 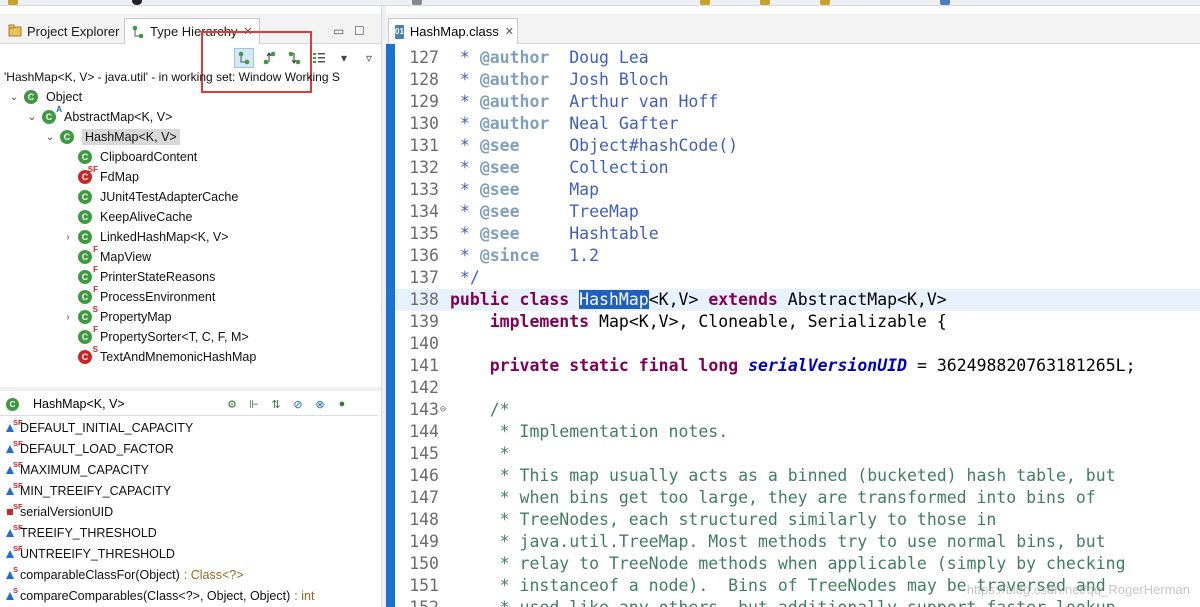 What do you see at coordinates (138, 276) in the screenshot?
I see `tree-item-printerstatereasons: CF PrinterStateReasons` at bounding box center [138, 276].